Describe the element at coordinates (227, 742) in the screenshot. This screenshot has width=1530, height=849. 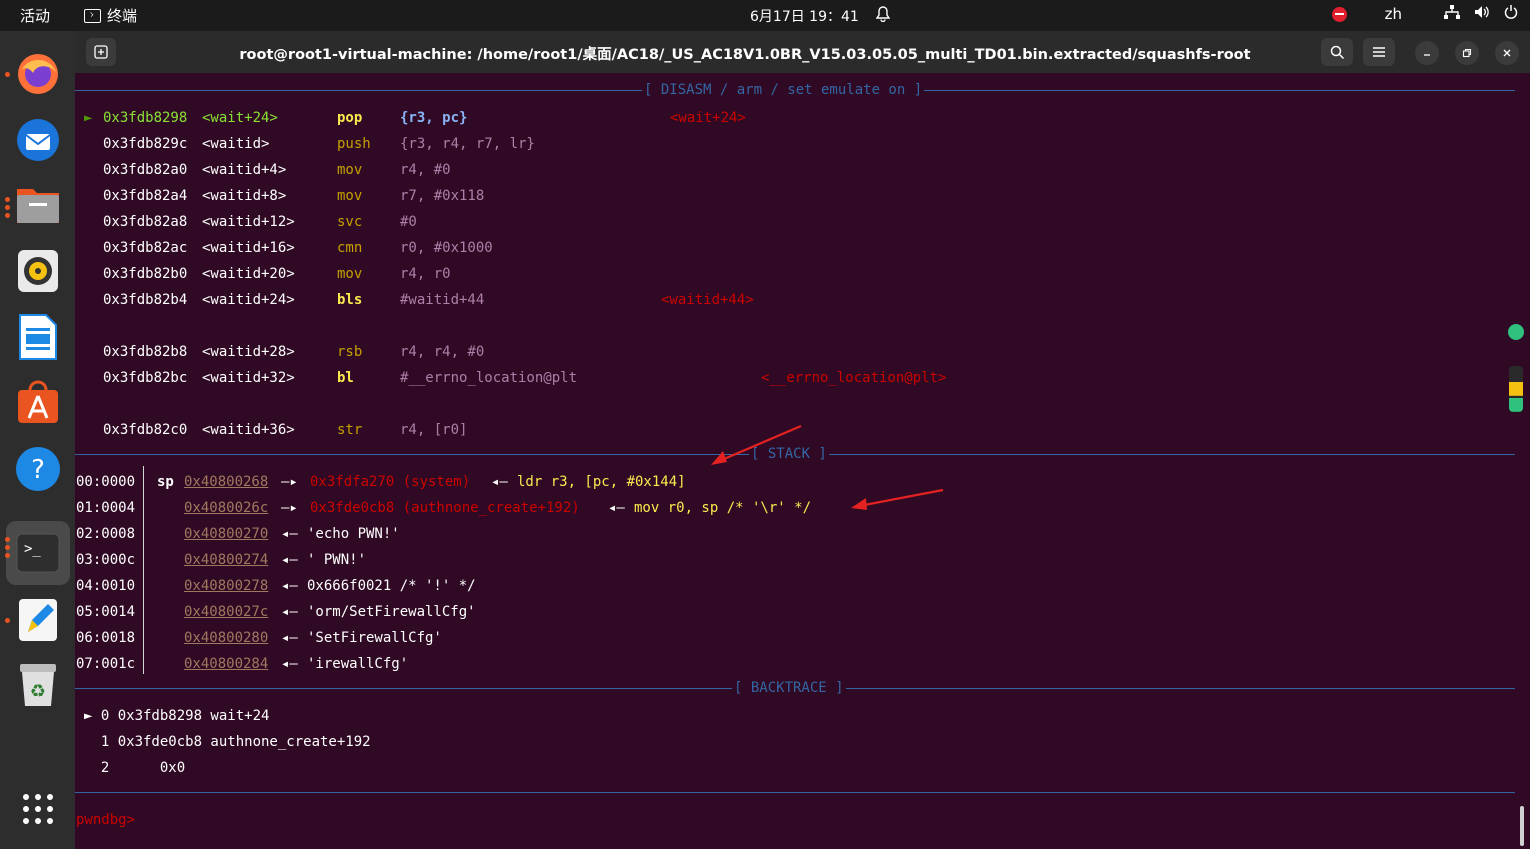
I see `backtrace-frame: 1 0x3fde0cb8 authnone_create+192` at that location.